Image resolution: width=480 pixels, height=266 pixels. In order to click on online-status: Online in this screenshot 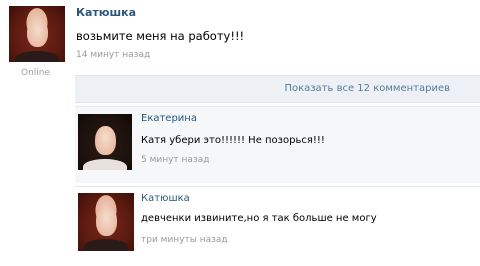, I will do `click(36, 73)`.